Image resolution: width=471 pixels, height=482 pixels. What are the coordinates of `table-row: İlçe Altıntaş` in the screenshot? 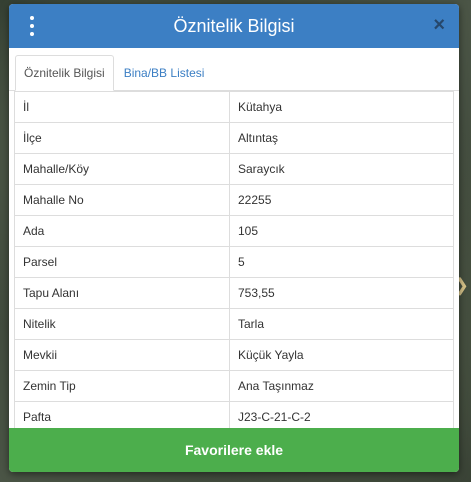 It's located at (234, 138).